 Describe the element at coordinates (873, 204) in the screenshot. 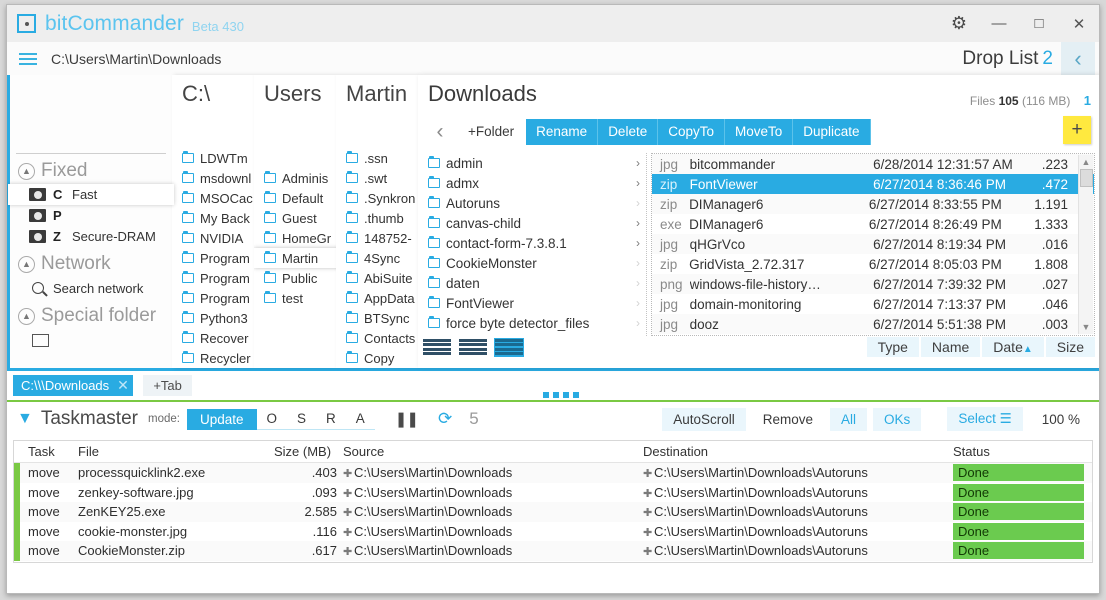

I see `table-row: zip DIManager6 6/27/2014 8:33:55 PM 1.191` at that location.